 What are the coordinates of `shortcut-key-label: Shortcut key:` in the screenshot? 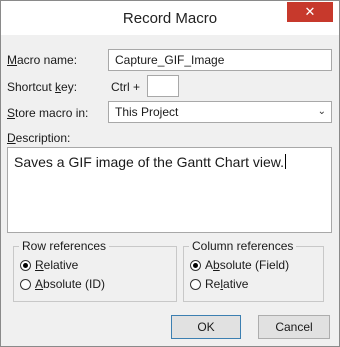 It's located at (42, 87).